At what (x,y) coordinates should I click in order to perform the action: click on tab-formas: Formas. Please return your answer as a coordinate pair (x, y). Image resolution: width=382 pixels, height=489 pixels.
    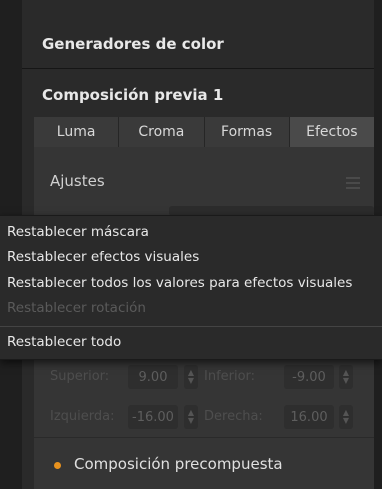
    Looking at the image, I should click on (247, 132).